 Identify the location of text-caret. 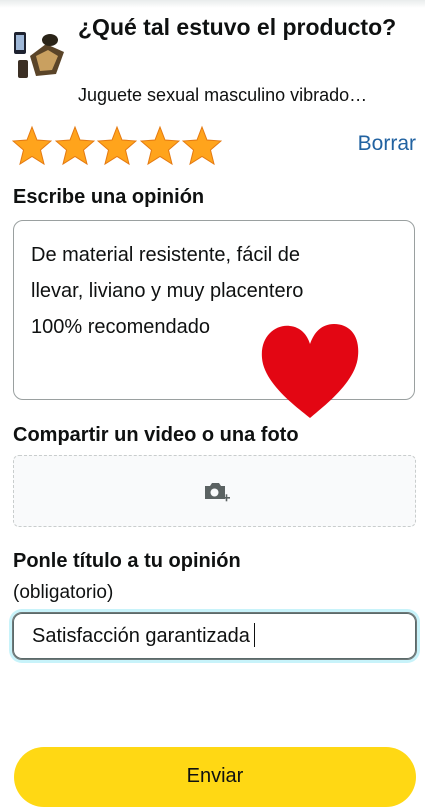
(254, 635).